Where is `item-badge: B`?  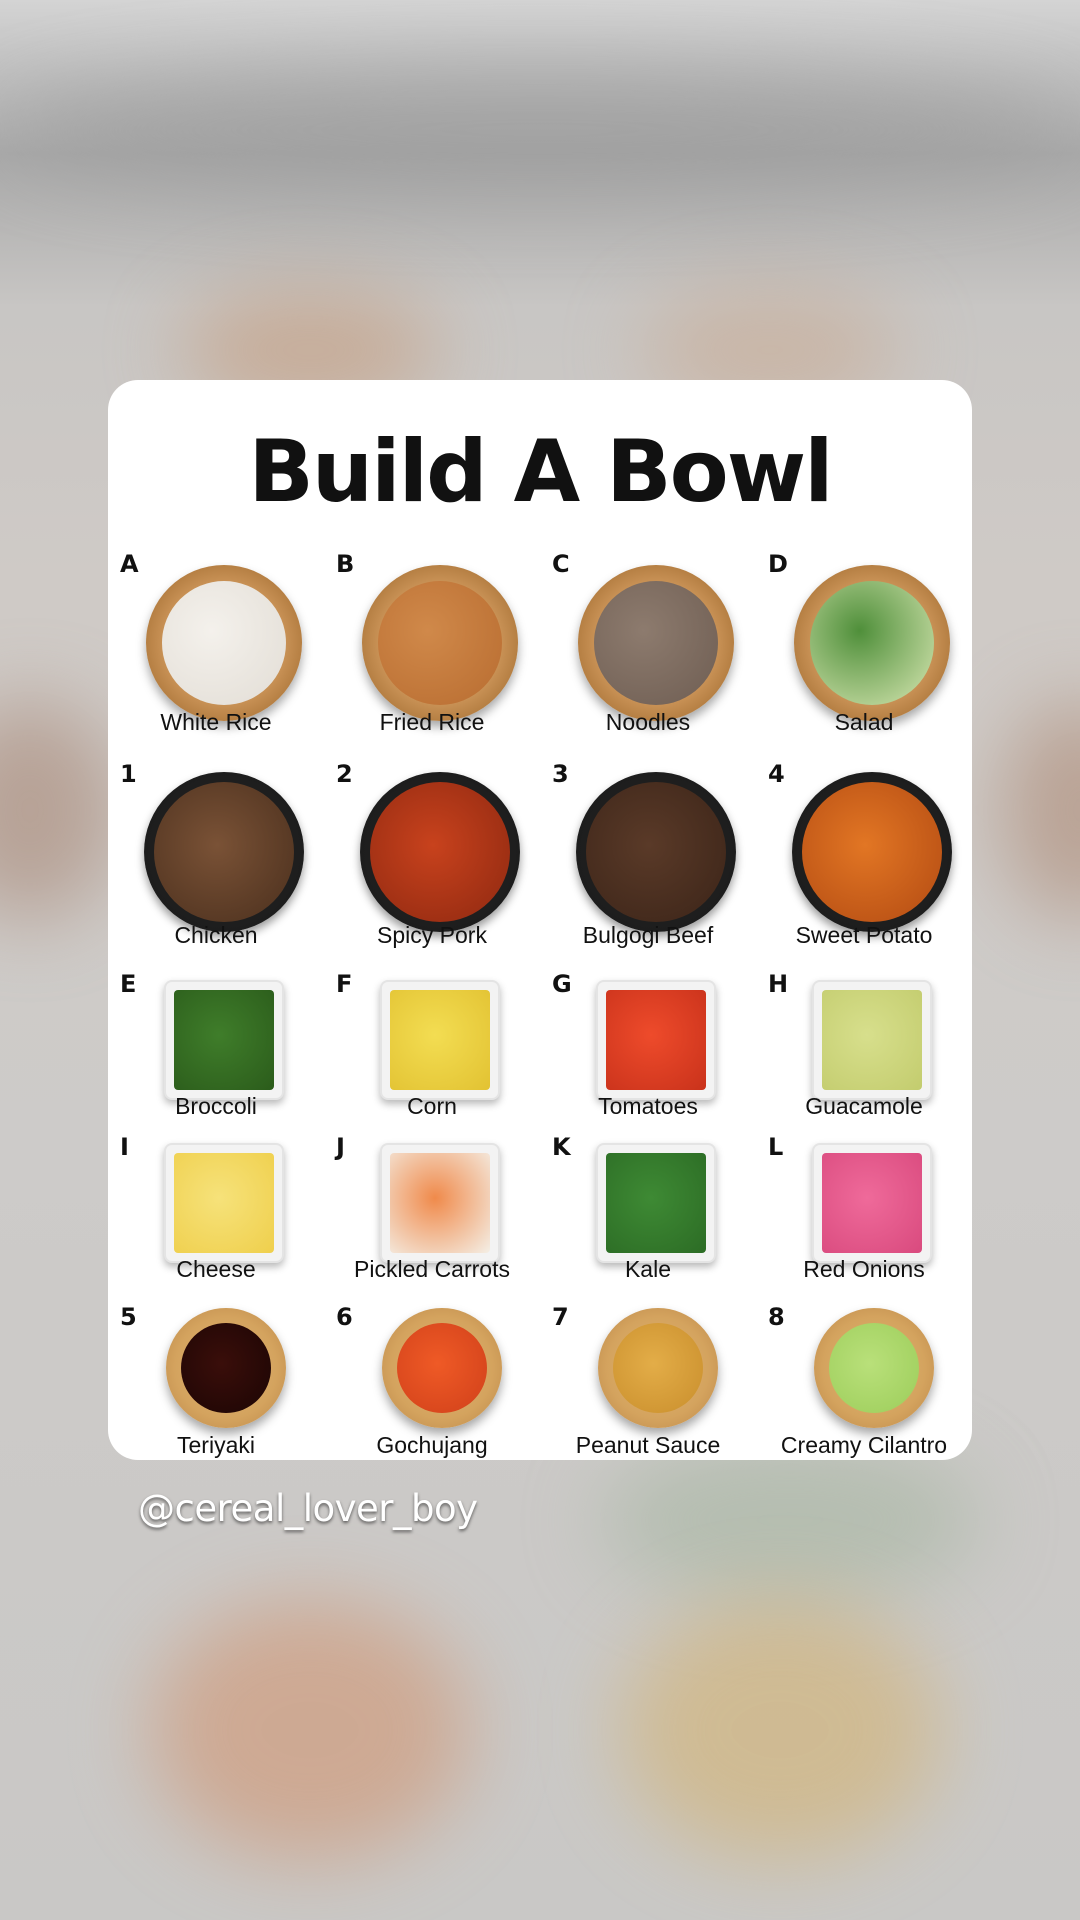
item-badge: B is located at coordinates (345, 564).